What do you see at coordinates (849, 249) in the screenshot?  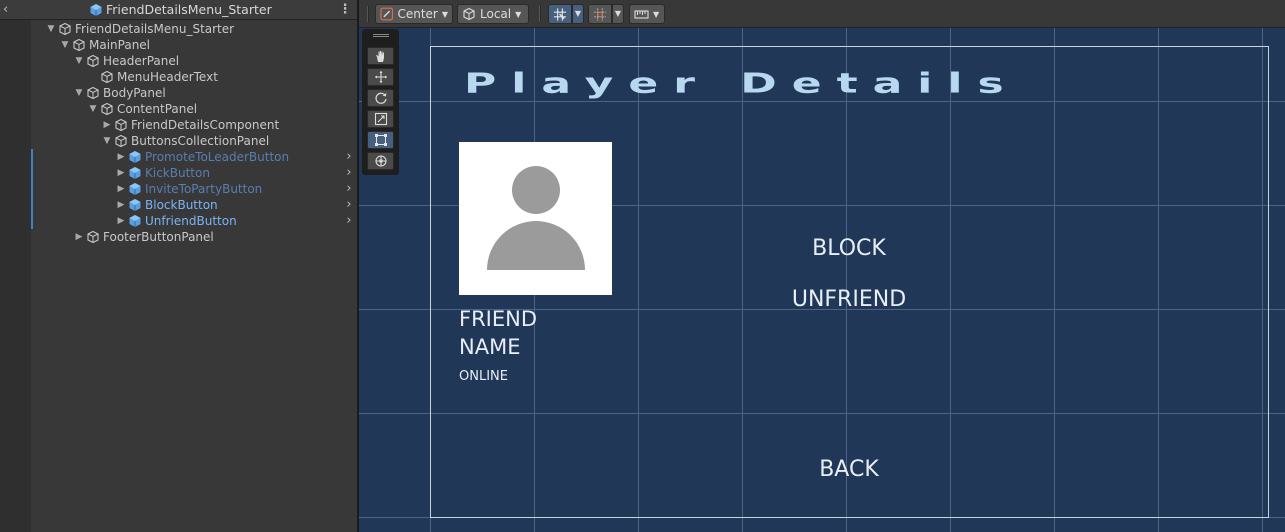 I see `block-button: BLOCK` at bounding box center [849, 249].